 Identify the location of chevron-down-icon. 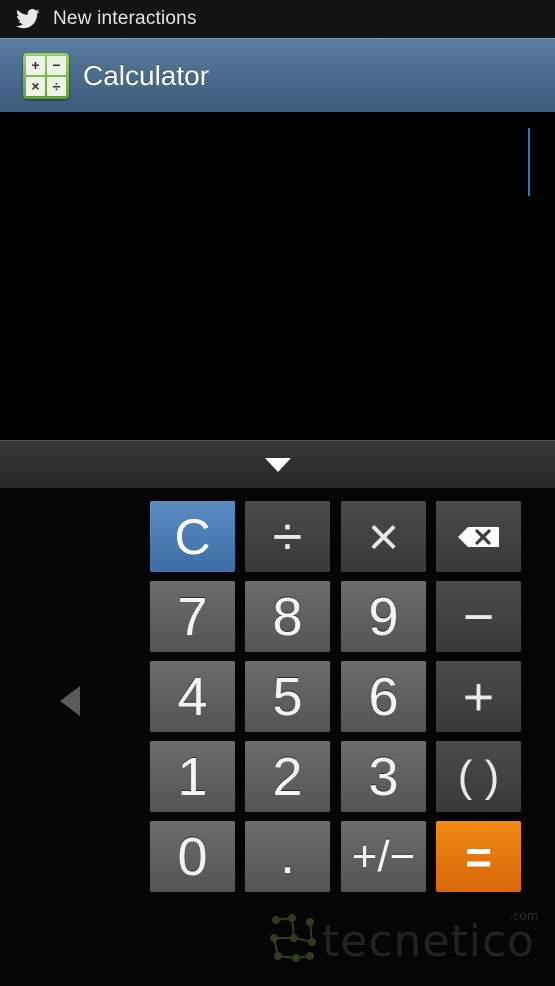
(277, 464).